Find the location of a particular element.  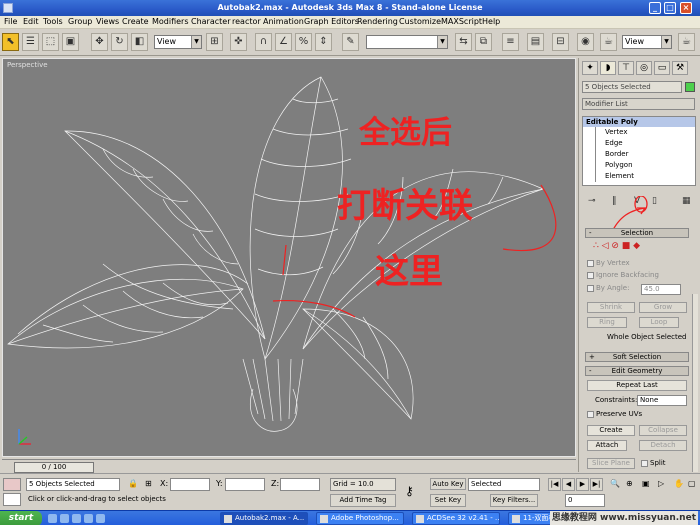

z-coordinate-field is located at coordinates (300, 484).